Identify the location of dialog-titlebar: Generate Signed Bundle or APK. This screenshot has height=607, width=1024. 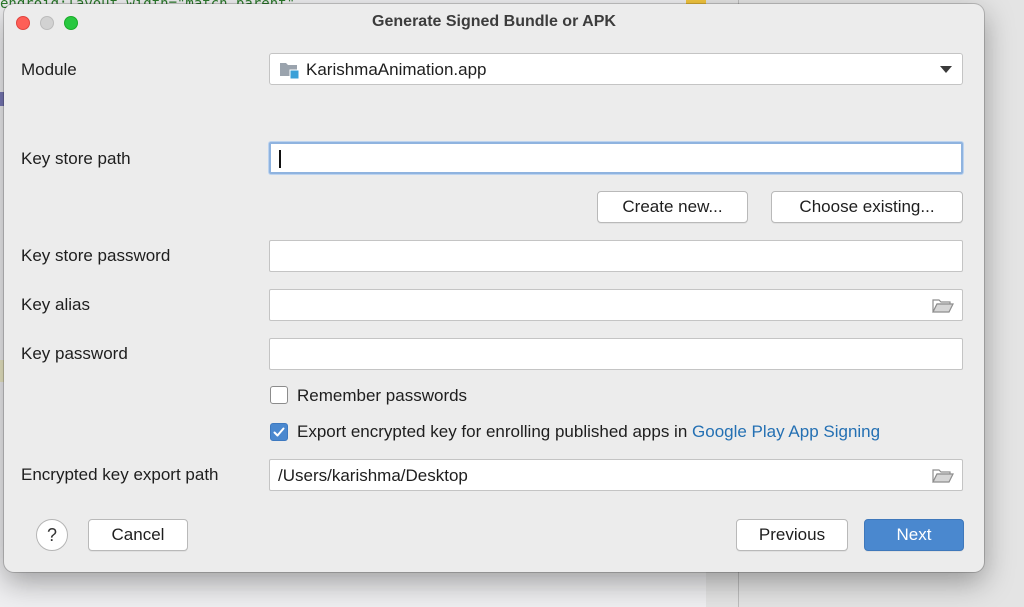
(494, 23).